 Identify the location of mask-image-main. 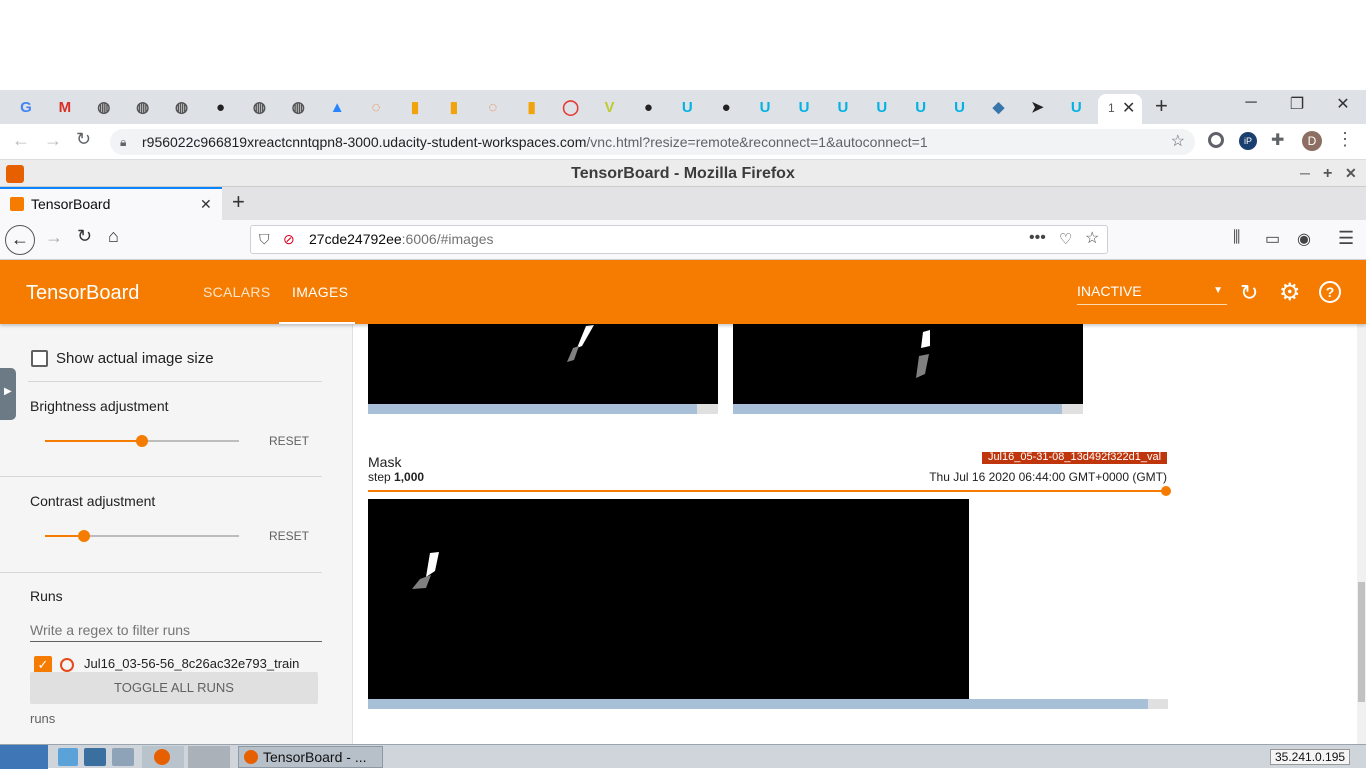
(668, 599).